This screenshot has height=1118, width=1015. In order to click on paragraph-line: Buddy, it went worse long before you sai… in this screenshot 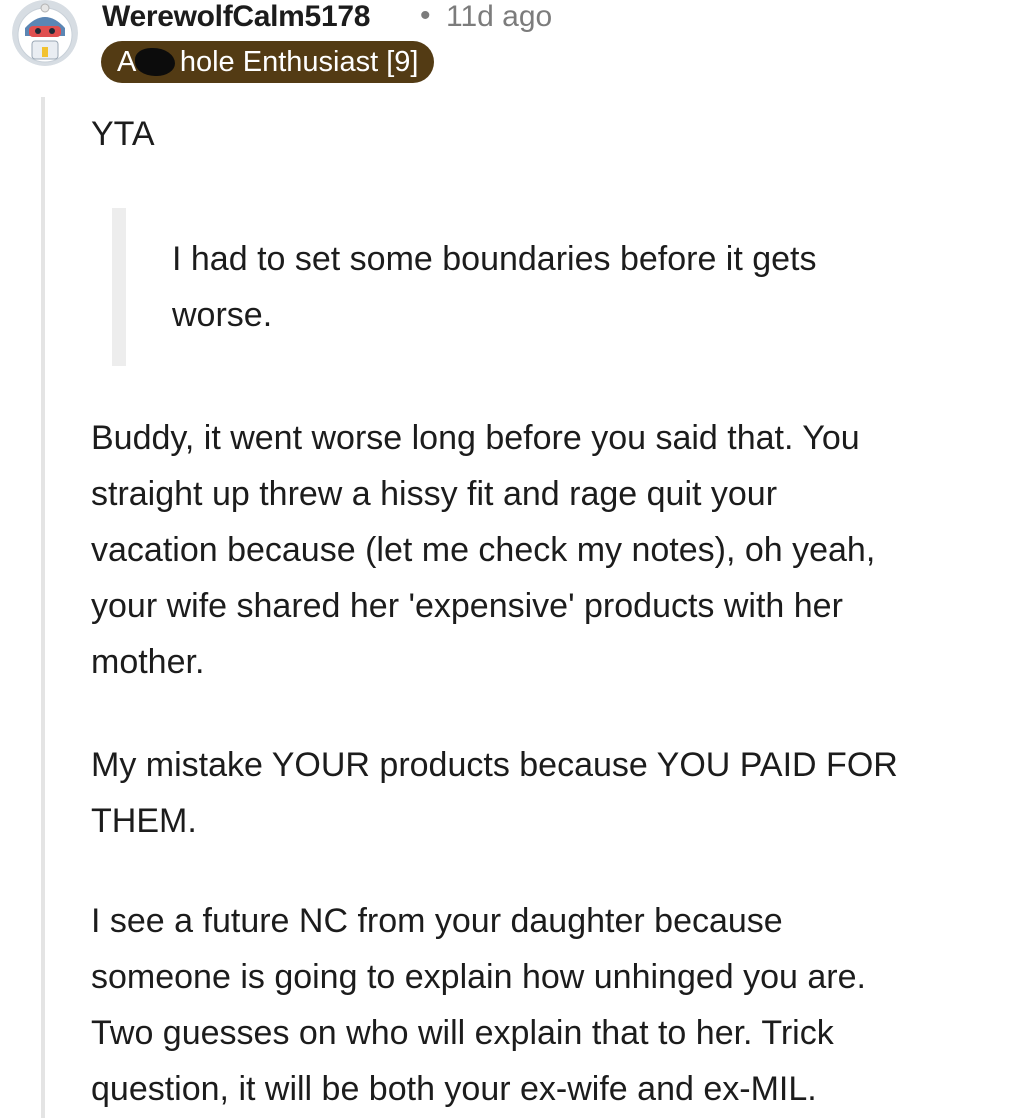, I will do `click(475, 438)`.